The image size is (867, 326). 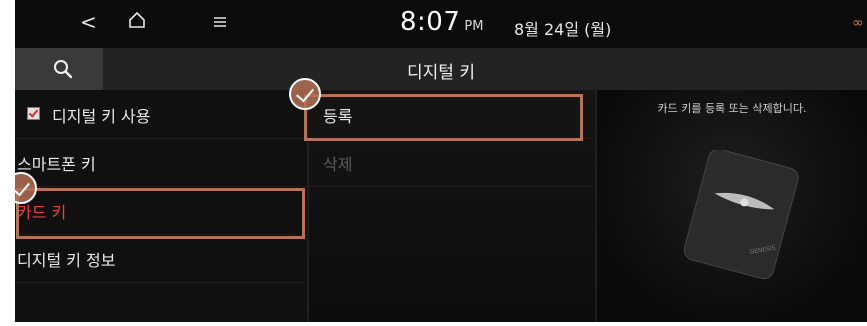 I want to click on connection-icon: ∞, so click(x=858, y=23).